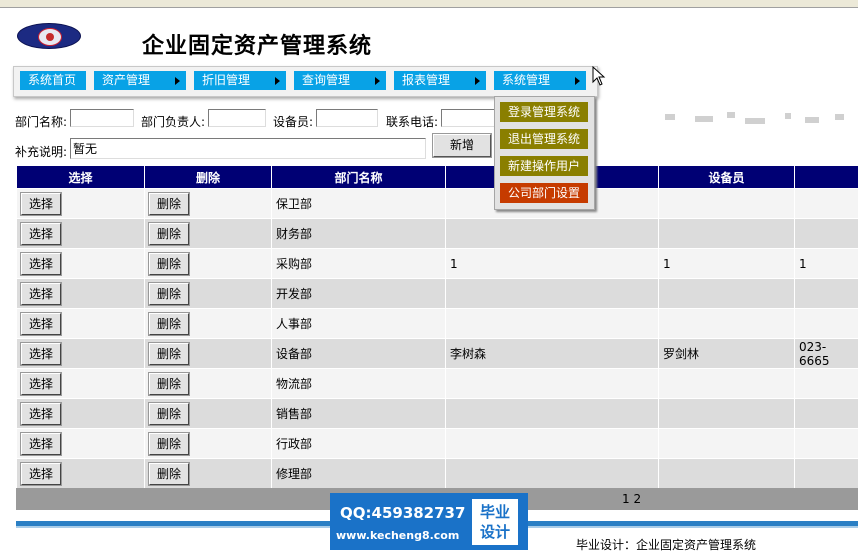 This screenshot has width=858, height=557. I want to click on watermark-tag-line2: 设计, so click(494, 532).